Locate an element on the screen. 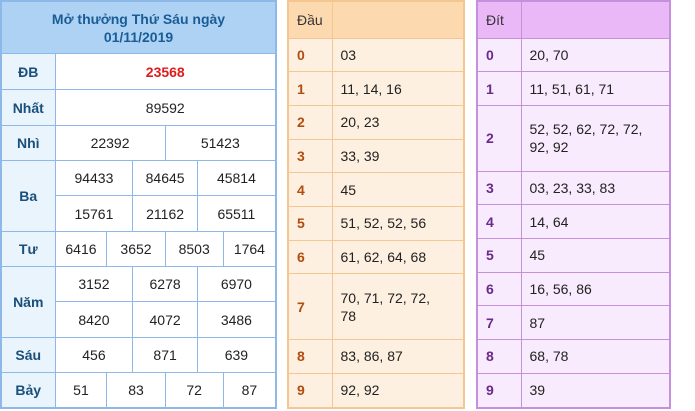 This screenshot has height=411, width=695. prize-value: 639 is located at coordinates (236, 355).